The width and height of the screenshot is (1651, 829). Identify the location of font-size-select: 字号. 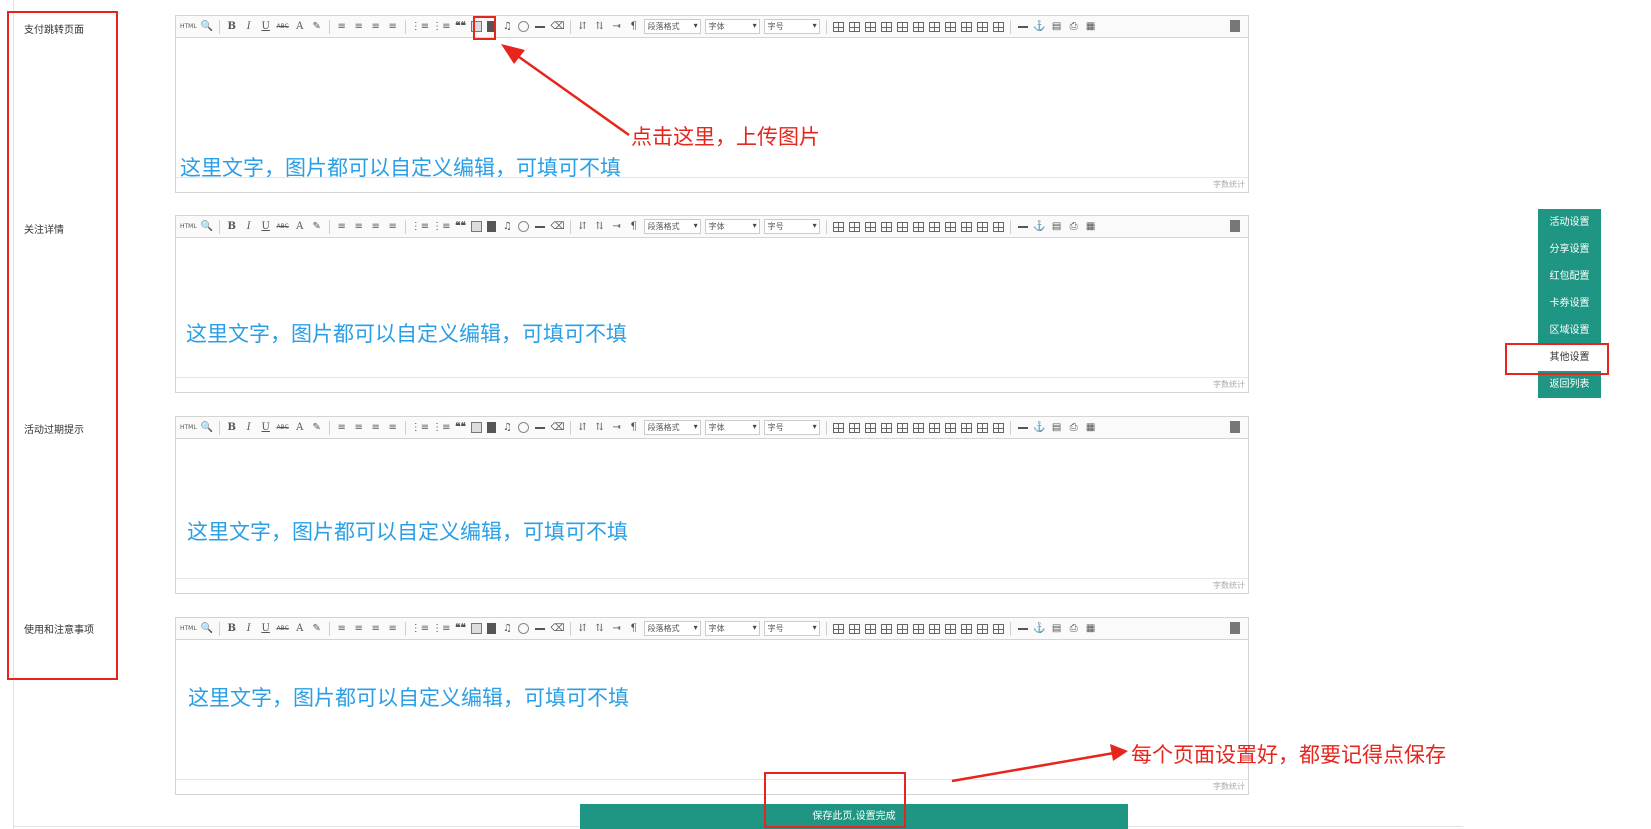
(791, 26).